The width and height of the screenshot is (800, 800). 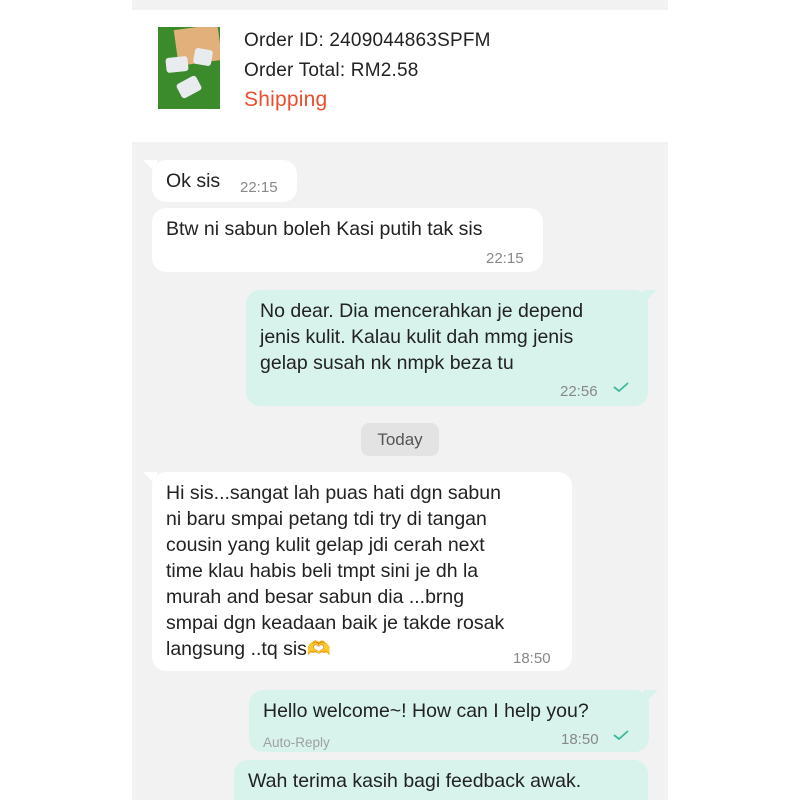 I want to click on message-time: 22:56, so click(x=579, y=391).